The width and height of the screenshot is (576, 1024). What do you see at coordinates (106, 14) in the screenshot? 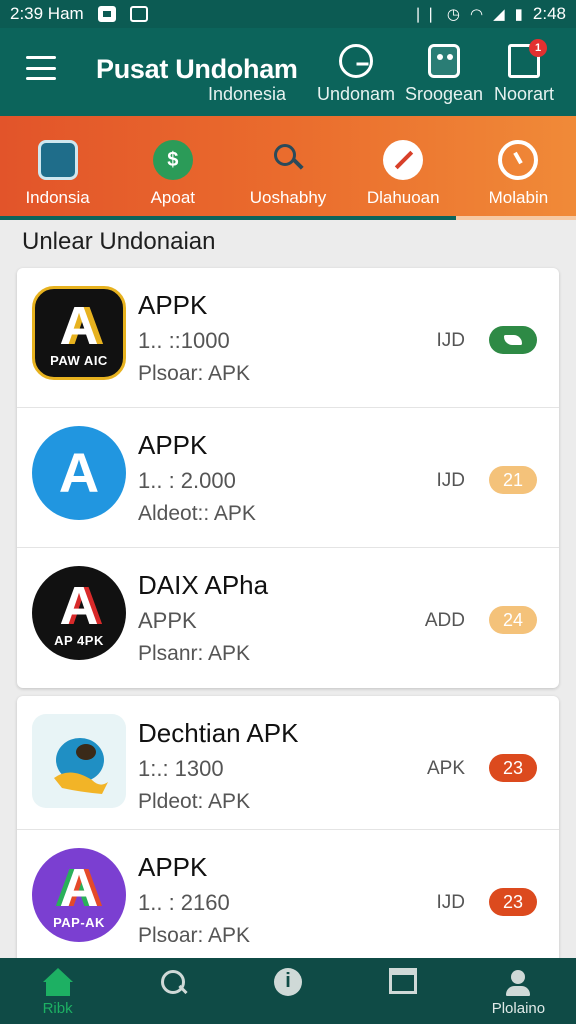
I see `notification-icon` at bounding box center [106, 14].